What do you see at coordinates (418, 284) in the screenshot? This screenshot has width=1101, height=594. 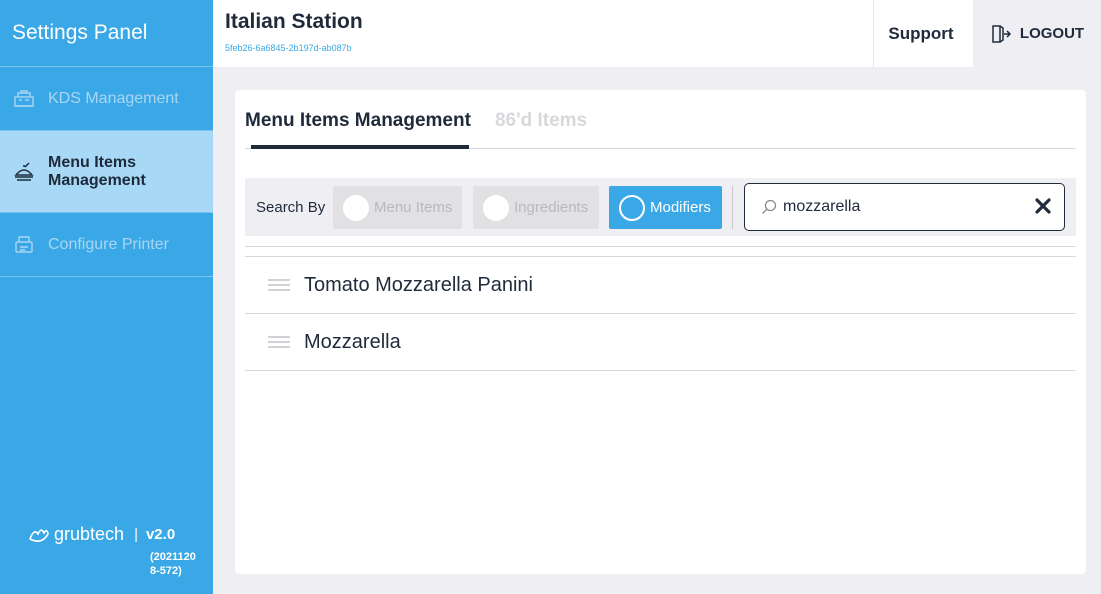 I see `item-name: Tomato Mozzarella Panini` at bounding box center [418, 284].